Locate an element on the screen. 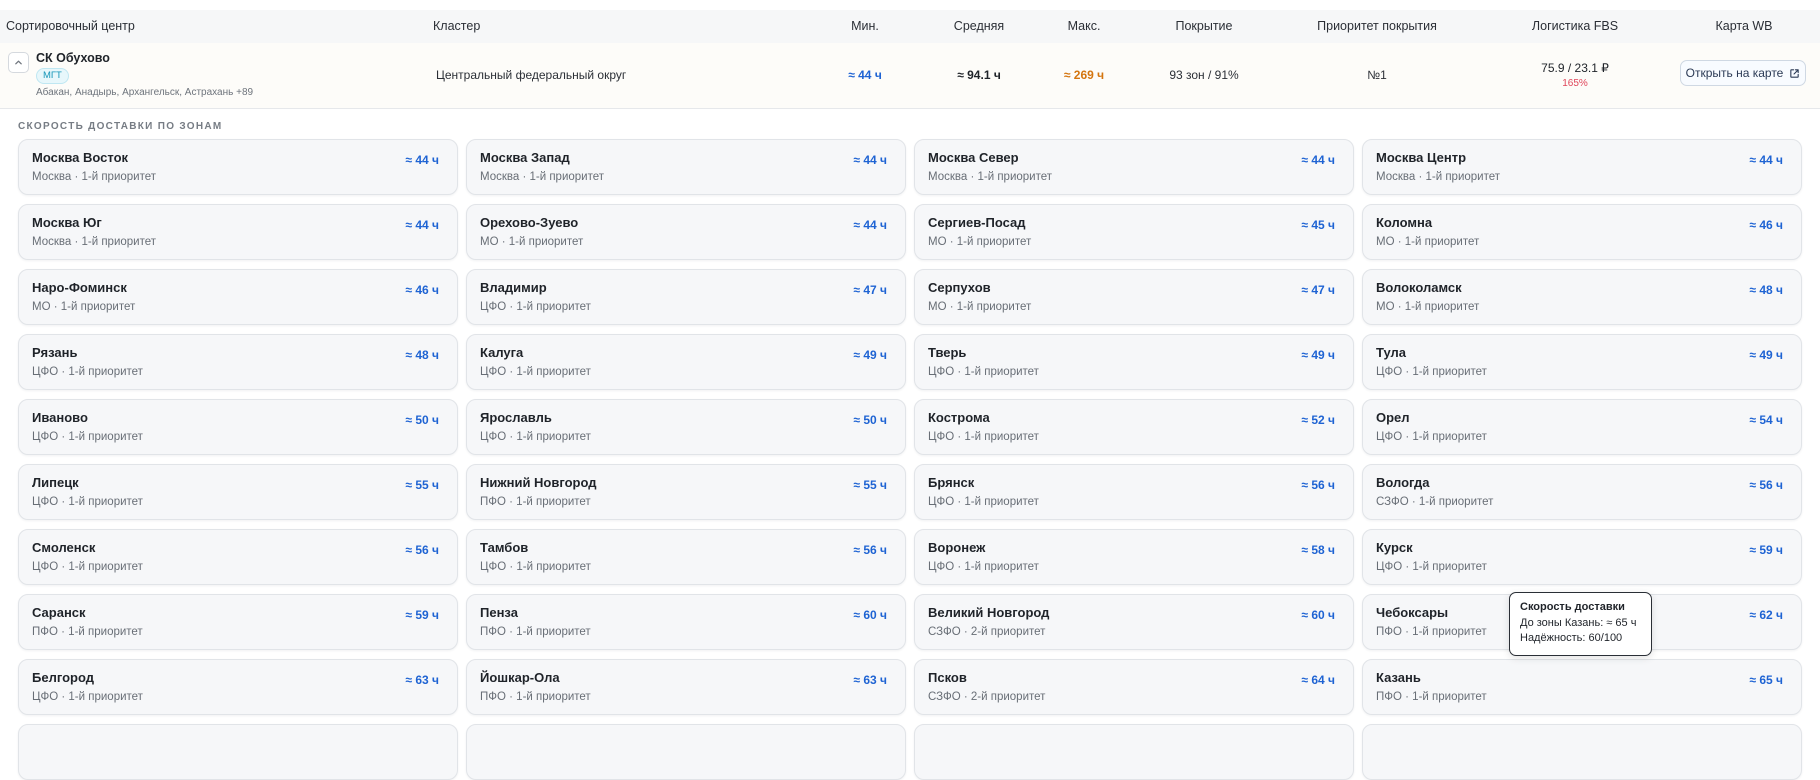 The width and height of the screenshot is (1820, 780). zone-card: Смоленск ЦФО · 1-й приоритет ≈ 56 ч is located at coordinates (238, 557).